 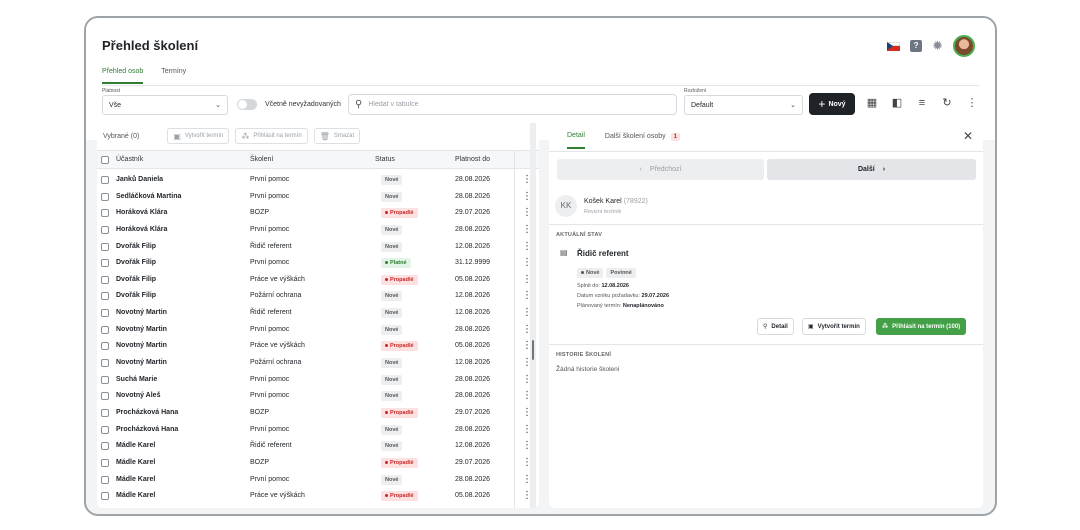 I want to click on valid-until: 29.07.2026, so click(x=473, y=462).